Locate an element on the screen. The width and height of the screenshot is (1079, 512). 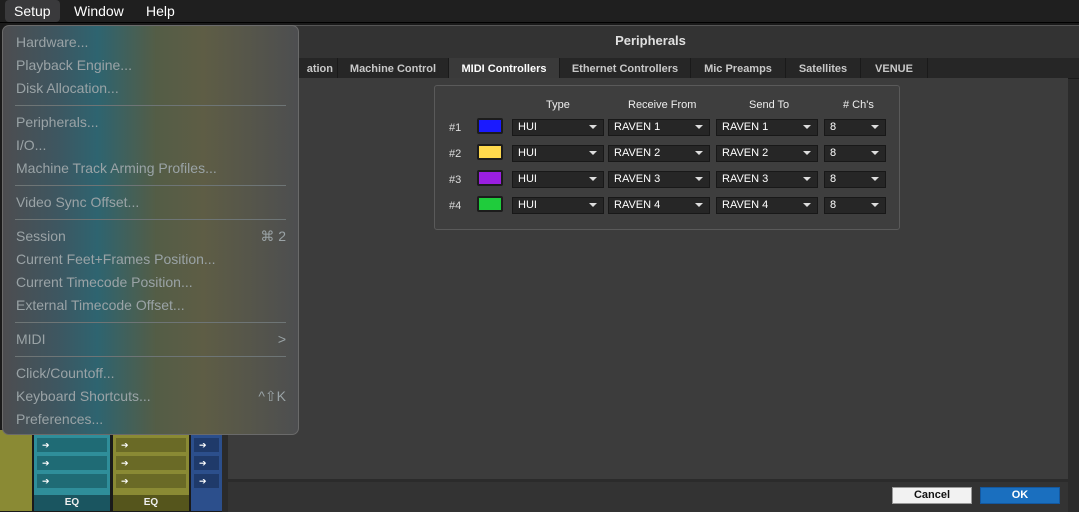
session-shortcut: ⌘ 2 is located at coordinates (273, 236).